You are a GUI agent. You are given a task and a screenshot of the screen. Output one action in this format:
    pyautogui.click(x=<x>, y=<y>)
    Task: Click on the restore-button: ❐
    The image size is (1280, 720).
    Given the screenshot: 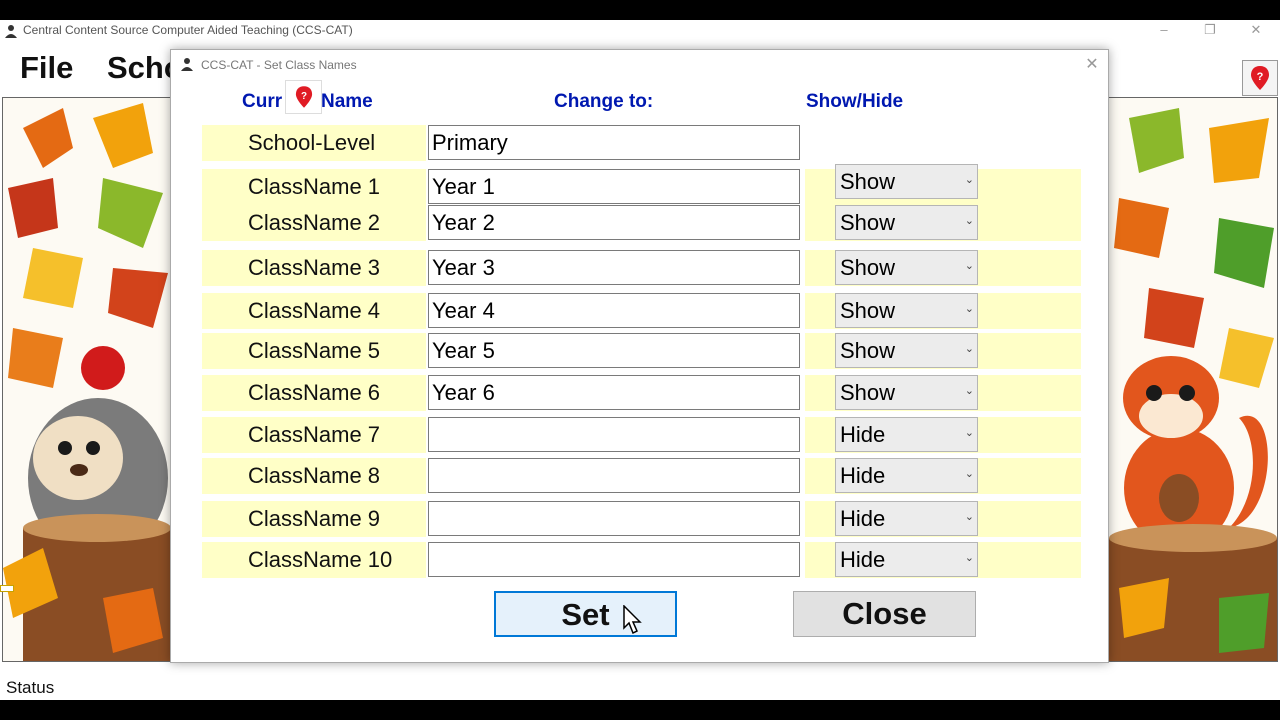 What is the action you would take?
    pyautogui.click(x=1210, y=31)
    